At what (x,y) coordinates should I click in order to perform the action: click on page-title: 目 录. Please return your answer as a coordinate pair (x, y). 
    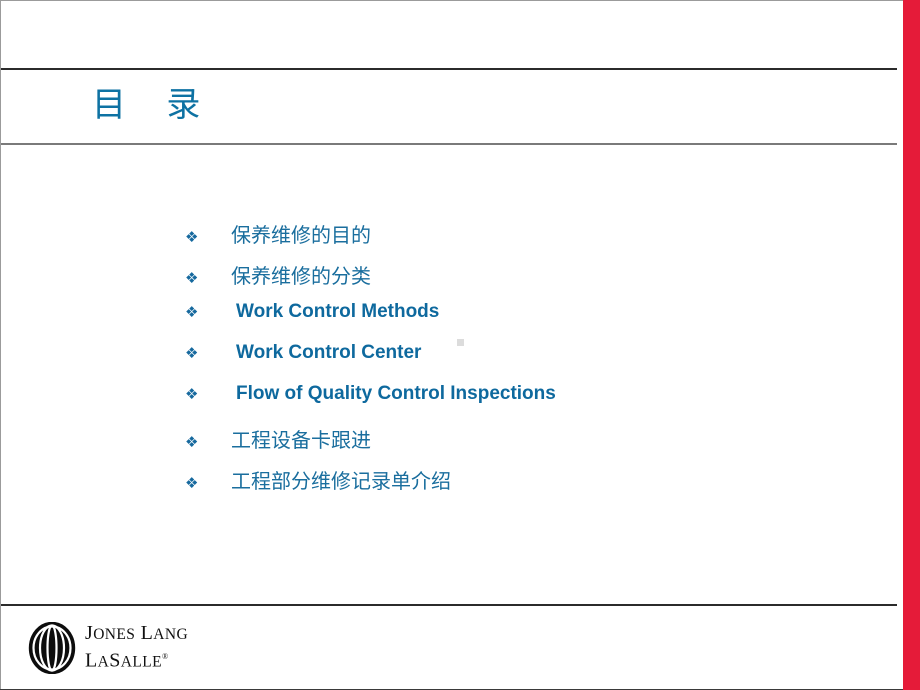
    Looking at the image, I should click on (147, 105).